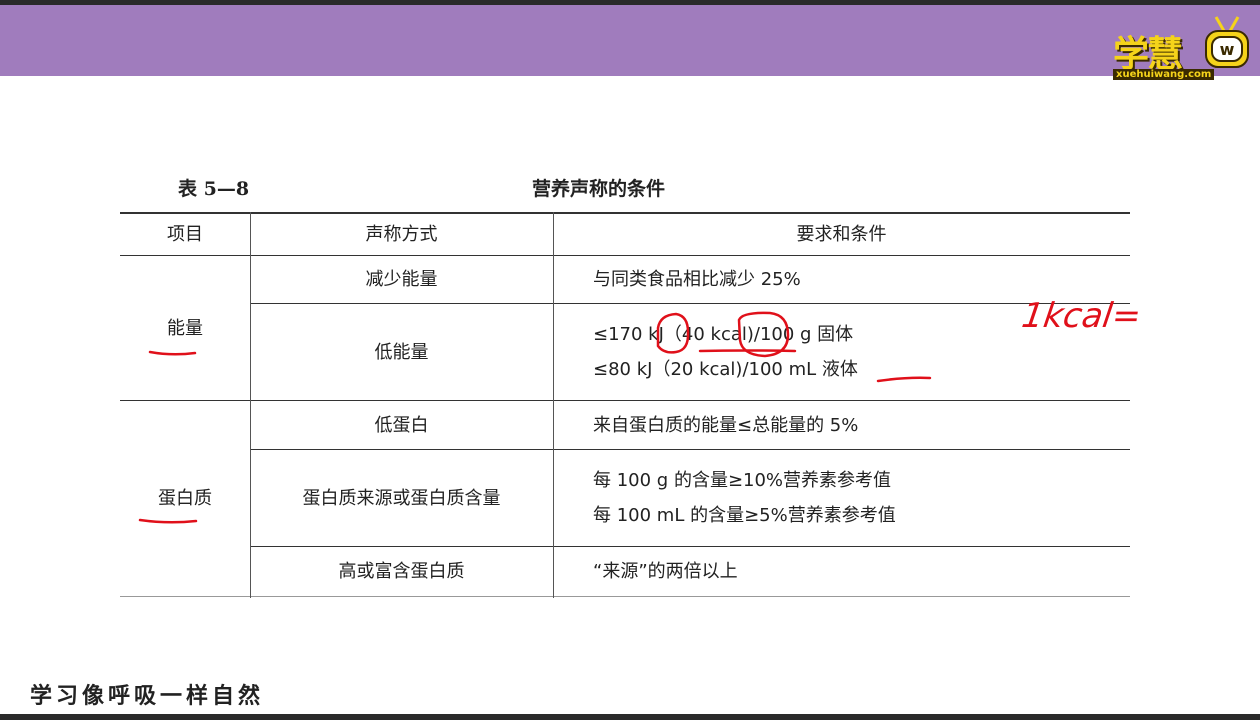  What do you see at coordinates (168, 521) in the screenshot?
I see `underline-protein` at bounding box center [168, 521].